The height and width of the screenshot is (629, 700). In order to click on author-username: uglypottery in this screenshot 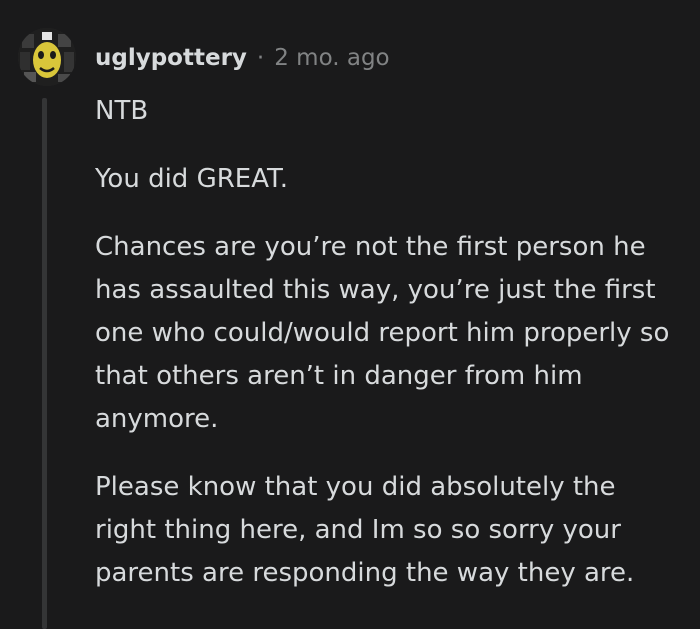, I will do `click(171, 58)`.